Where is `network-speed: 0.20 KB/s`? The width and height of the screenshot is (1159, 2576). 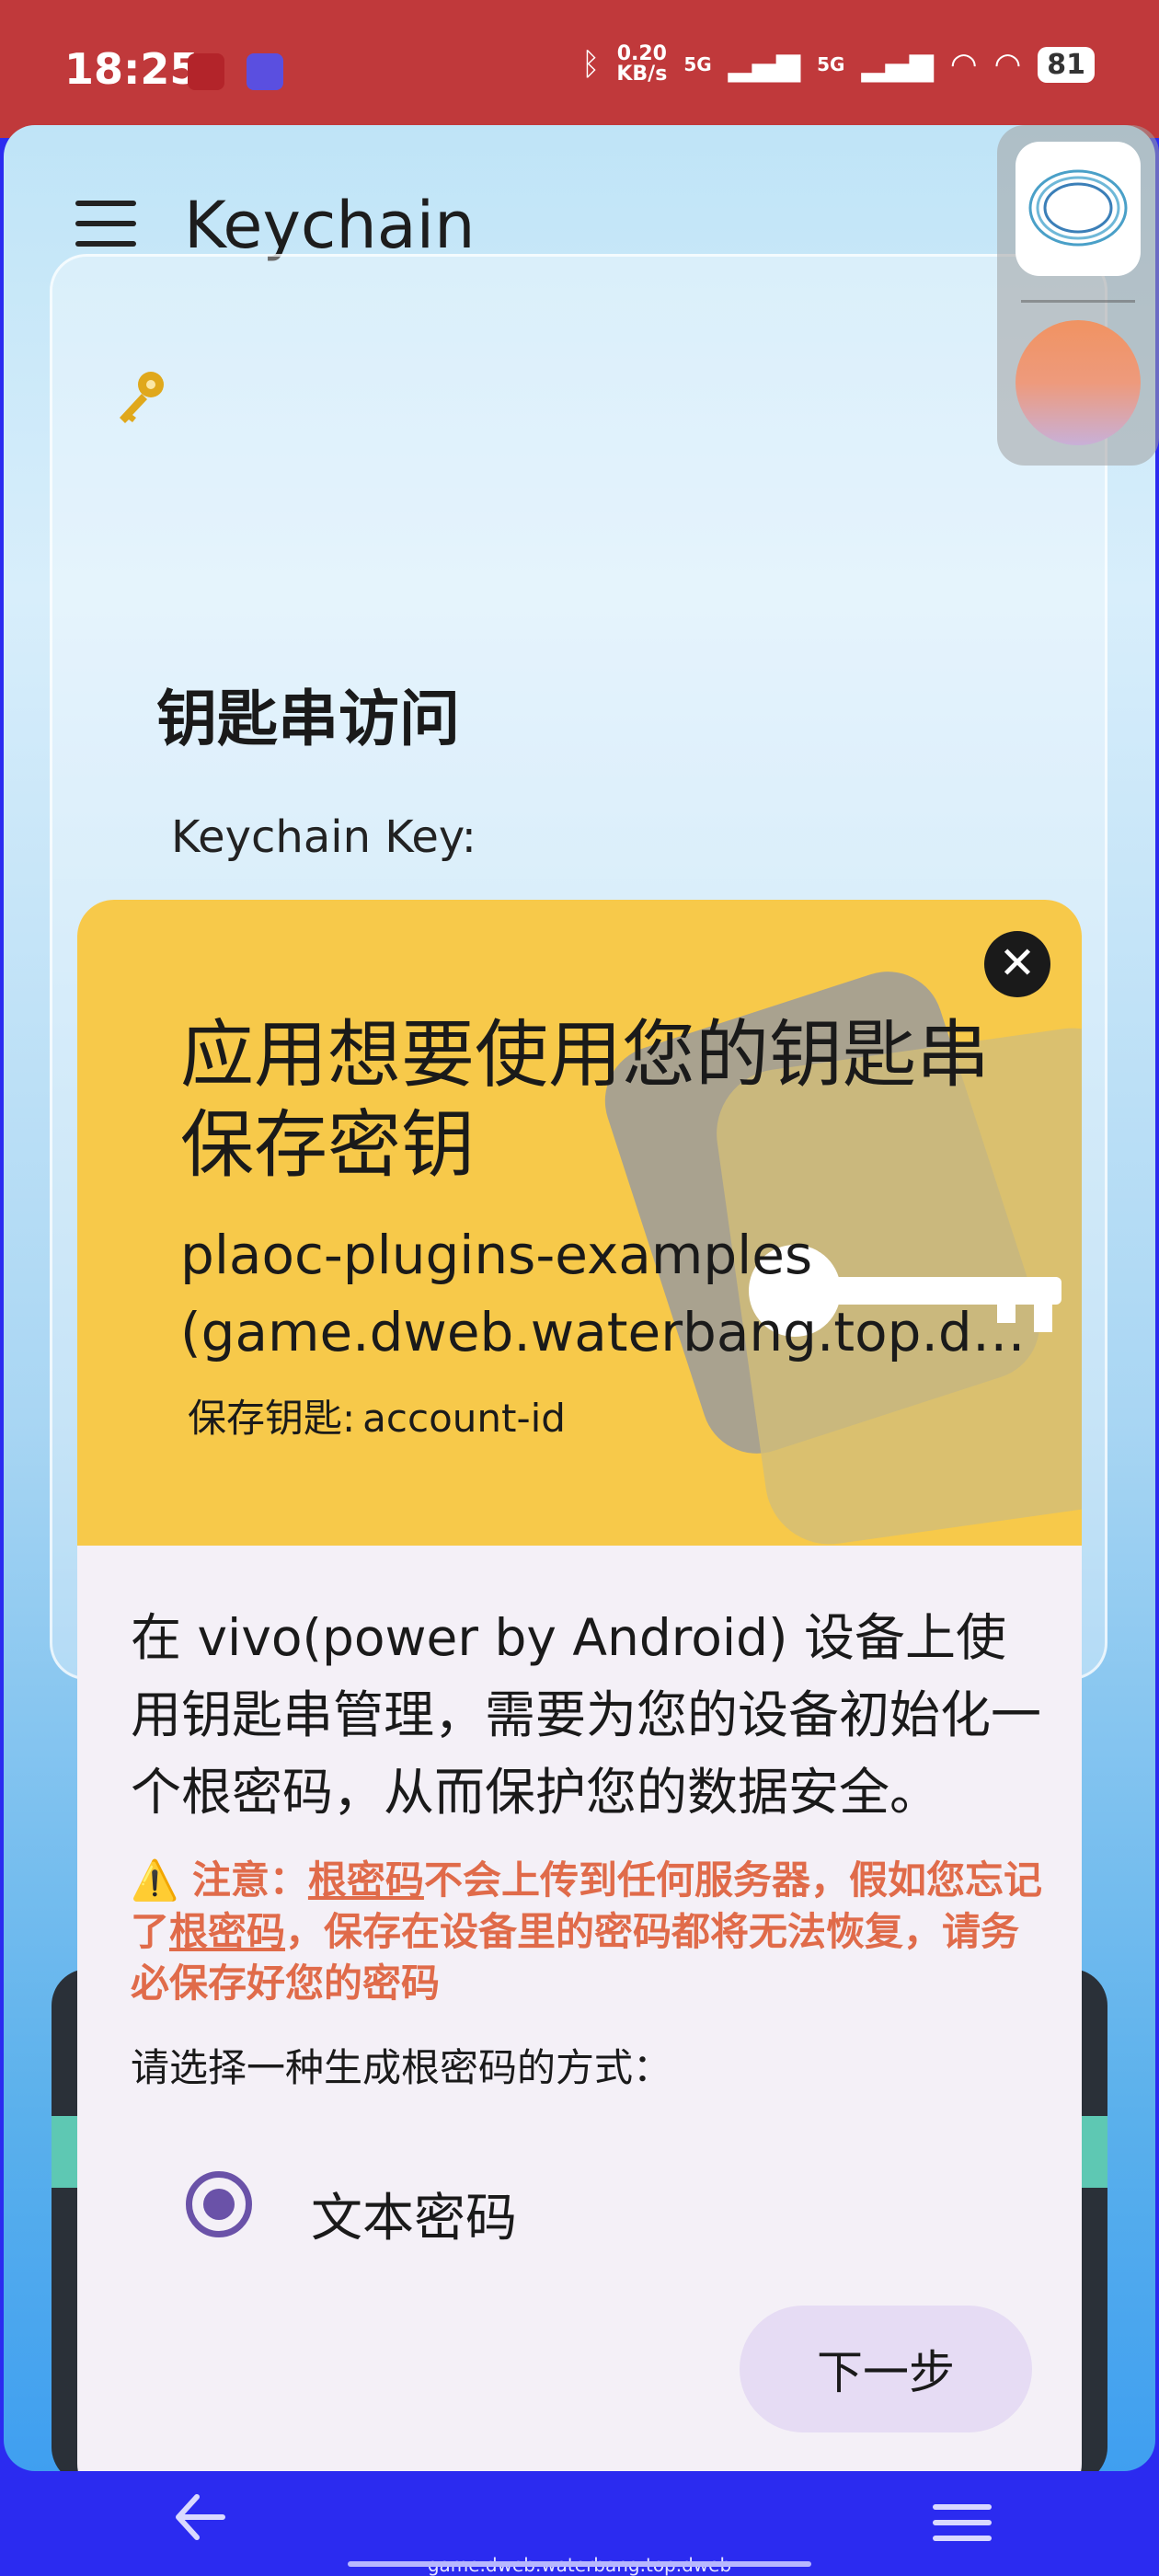 network-speed: 0.20 KB/s is located at coordinates (641, 64).